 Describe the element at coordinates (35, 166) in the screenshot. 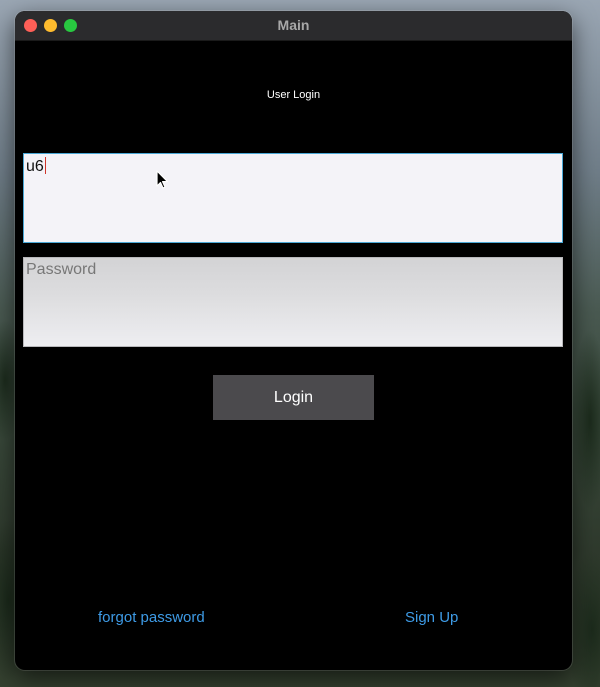

I see `username-value: u6` at that location.